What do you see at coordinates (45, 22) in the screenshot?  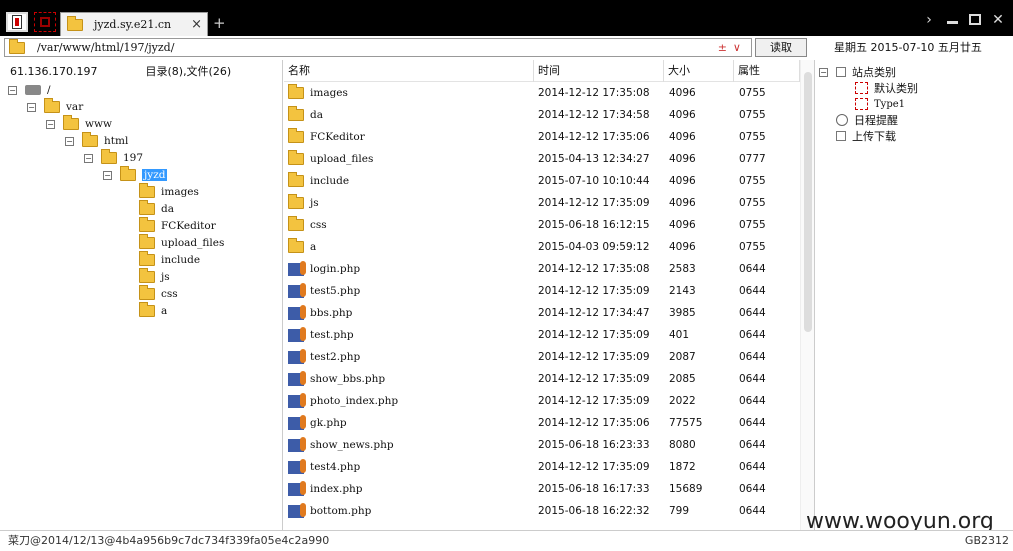 I see `site-manager-icon` at bounding box center [45, 22].